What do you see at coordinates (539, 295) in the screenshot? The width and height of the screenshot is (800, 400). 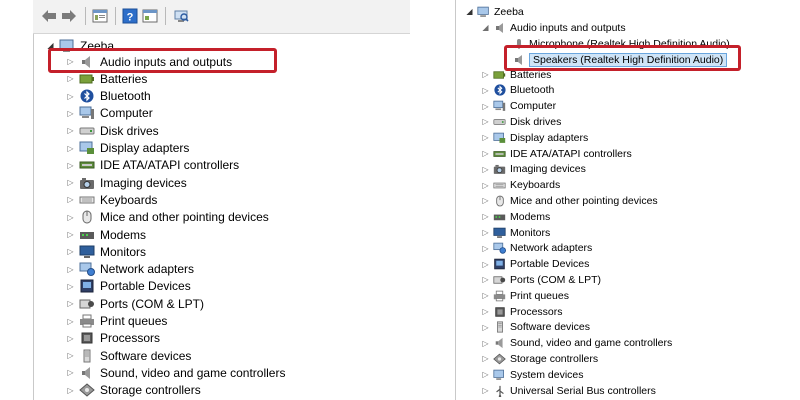 I see `tree-item-label: Print queues` at bounding box center [539, 295].